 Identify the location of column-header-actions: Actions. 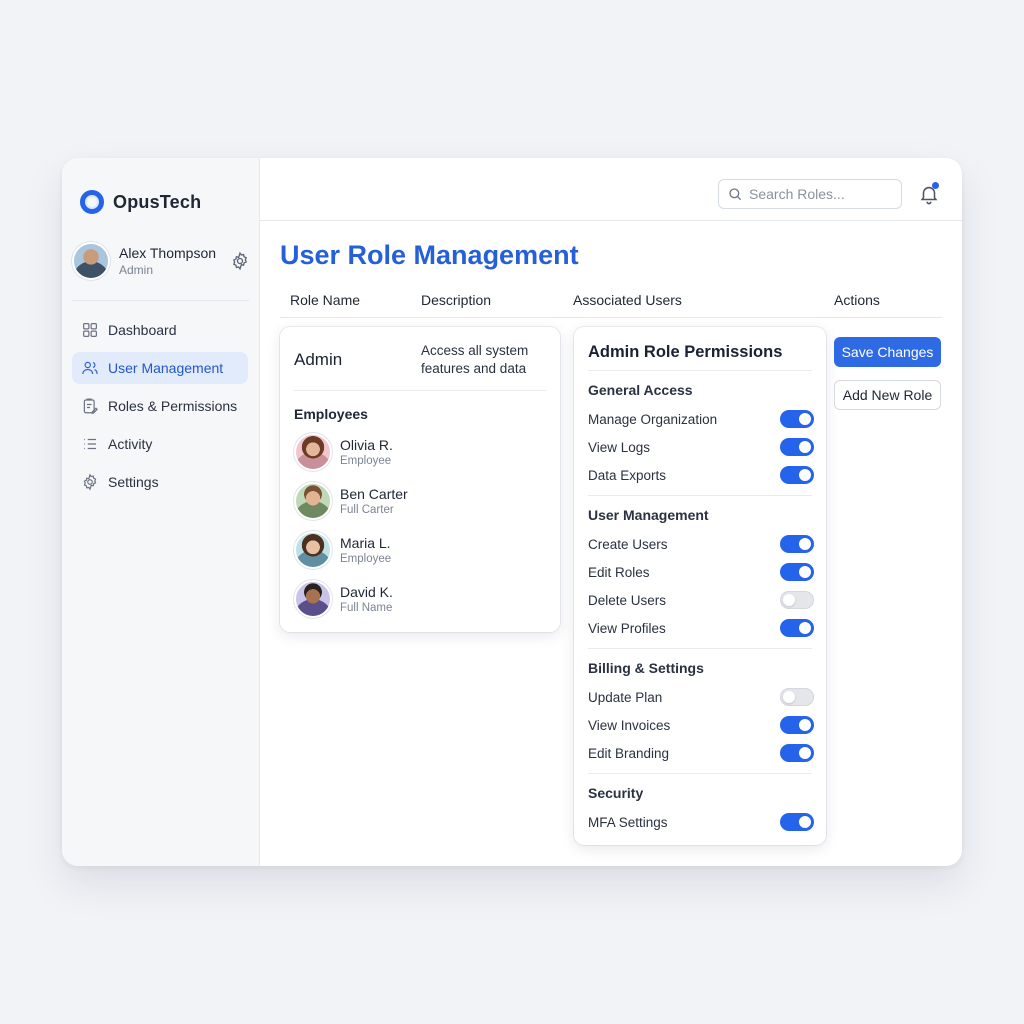
(857, 300).